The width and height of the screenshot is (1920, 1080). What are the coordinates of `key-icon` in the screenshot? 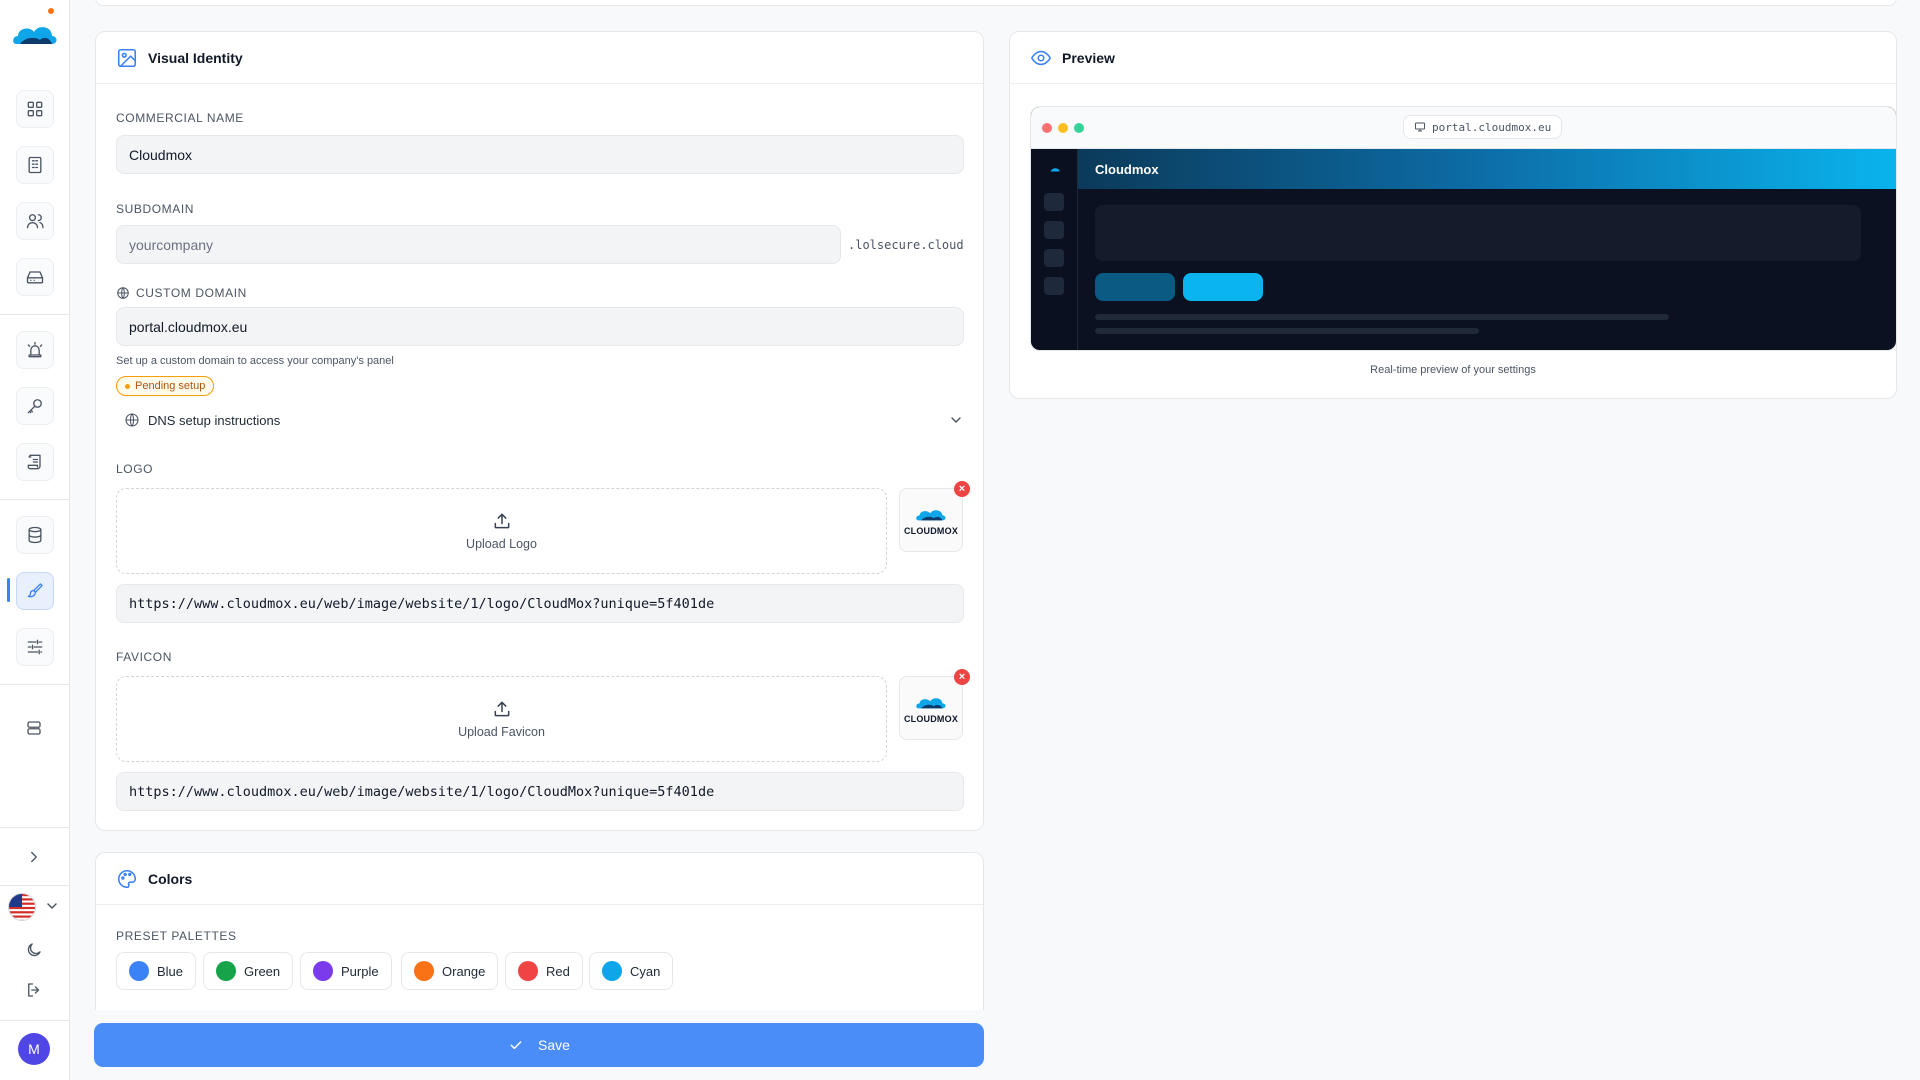 It's located at (34, 406).